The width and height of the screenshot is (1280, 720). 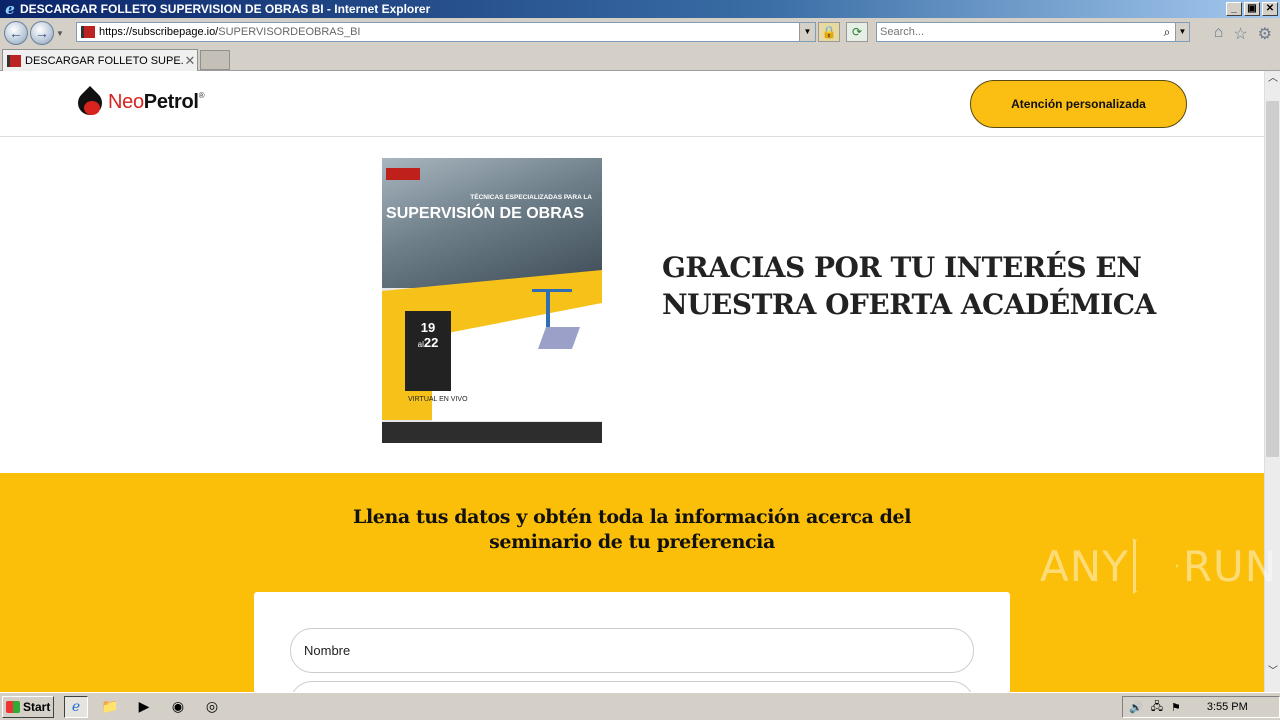 What do you see at coordinates (1270, 9) in the screenshot?
I see `close-window-button: ✕` at bounding box center [1270, 9].